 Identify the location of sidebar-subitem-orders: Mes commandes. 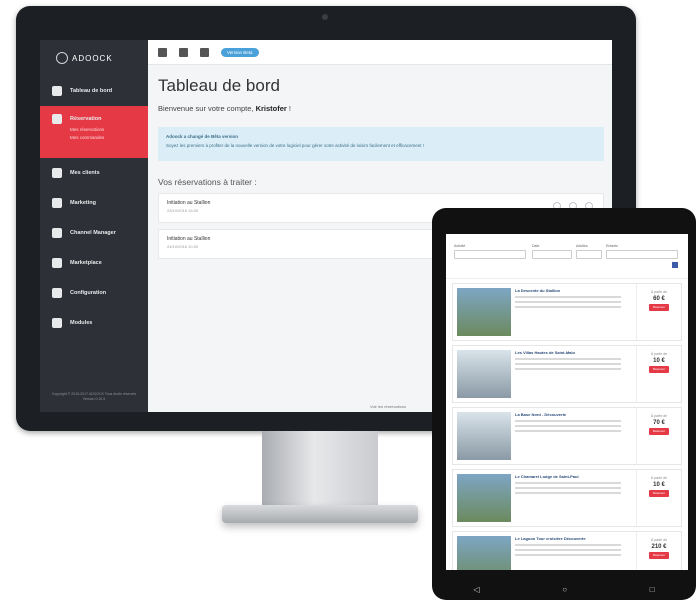
(78, 137).